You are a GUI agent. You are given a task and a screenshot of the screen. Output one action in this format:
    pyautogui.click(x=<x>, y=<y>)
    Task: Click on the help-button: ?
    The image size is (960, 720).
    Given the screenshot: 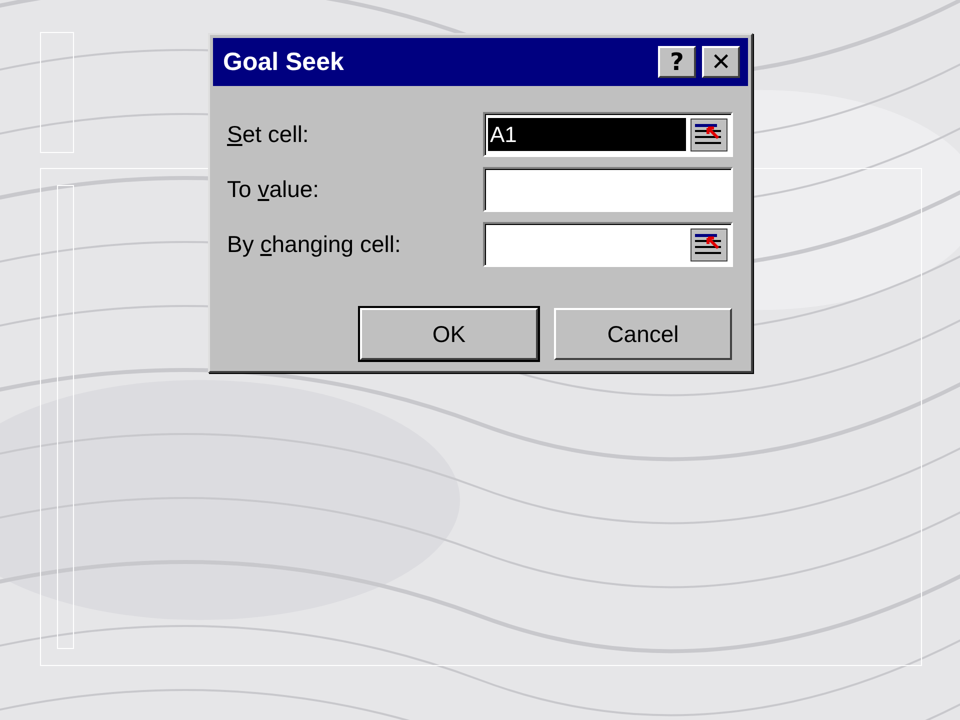 What is the action you would take?
    pyautogui.click(x=677, y=62)
    